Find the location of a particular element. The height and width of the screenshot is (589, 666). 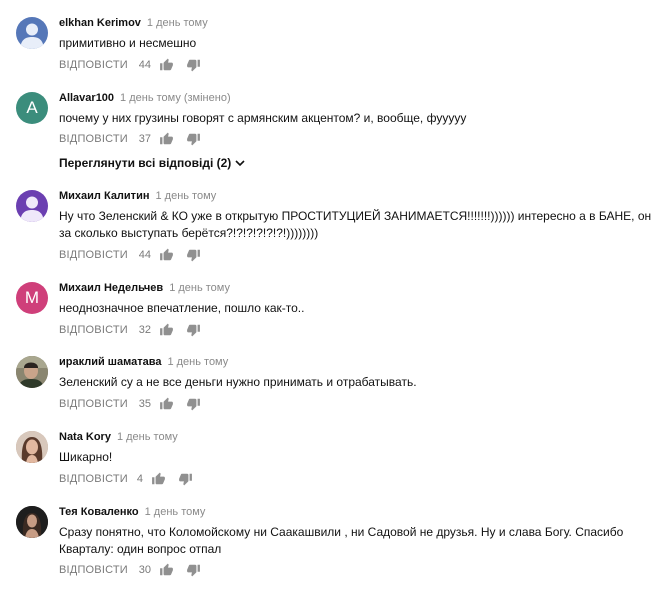

author-name: elkhan Kerimov is located at coordinates (100, 23).